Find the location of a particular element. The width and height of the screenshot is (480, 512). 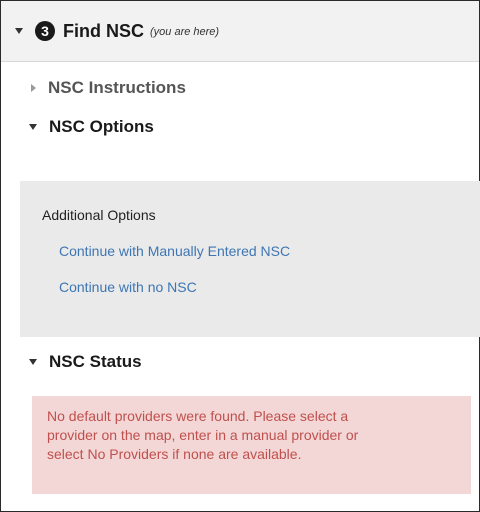

section-label-nsc-status: NSC Status is located at coordinates (95, 361).